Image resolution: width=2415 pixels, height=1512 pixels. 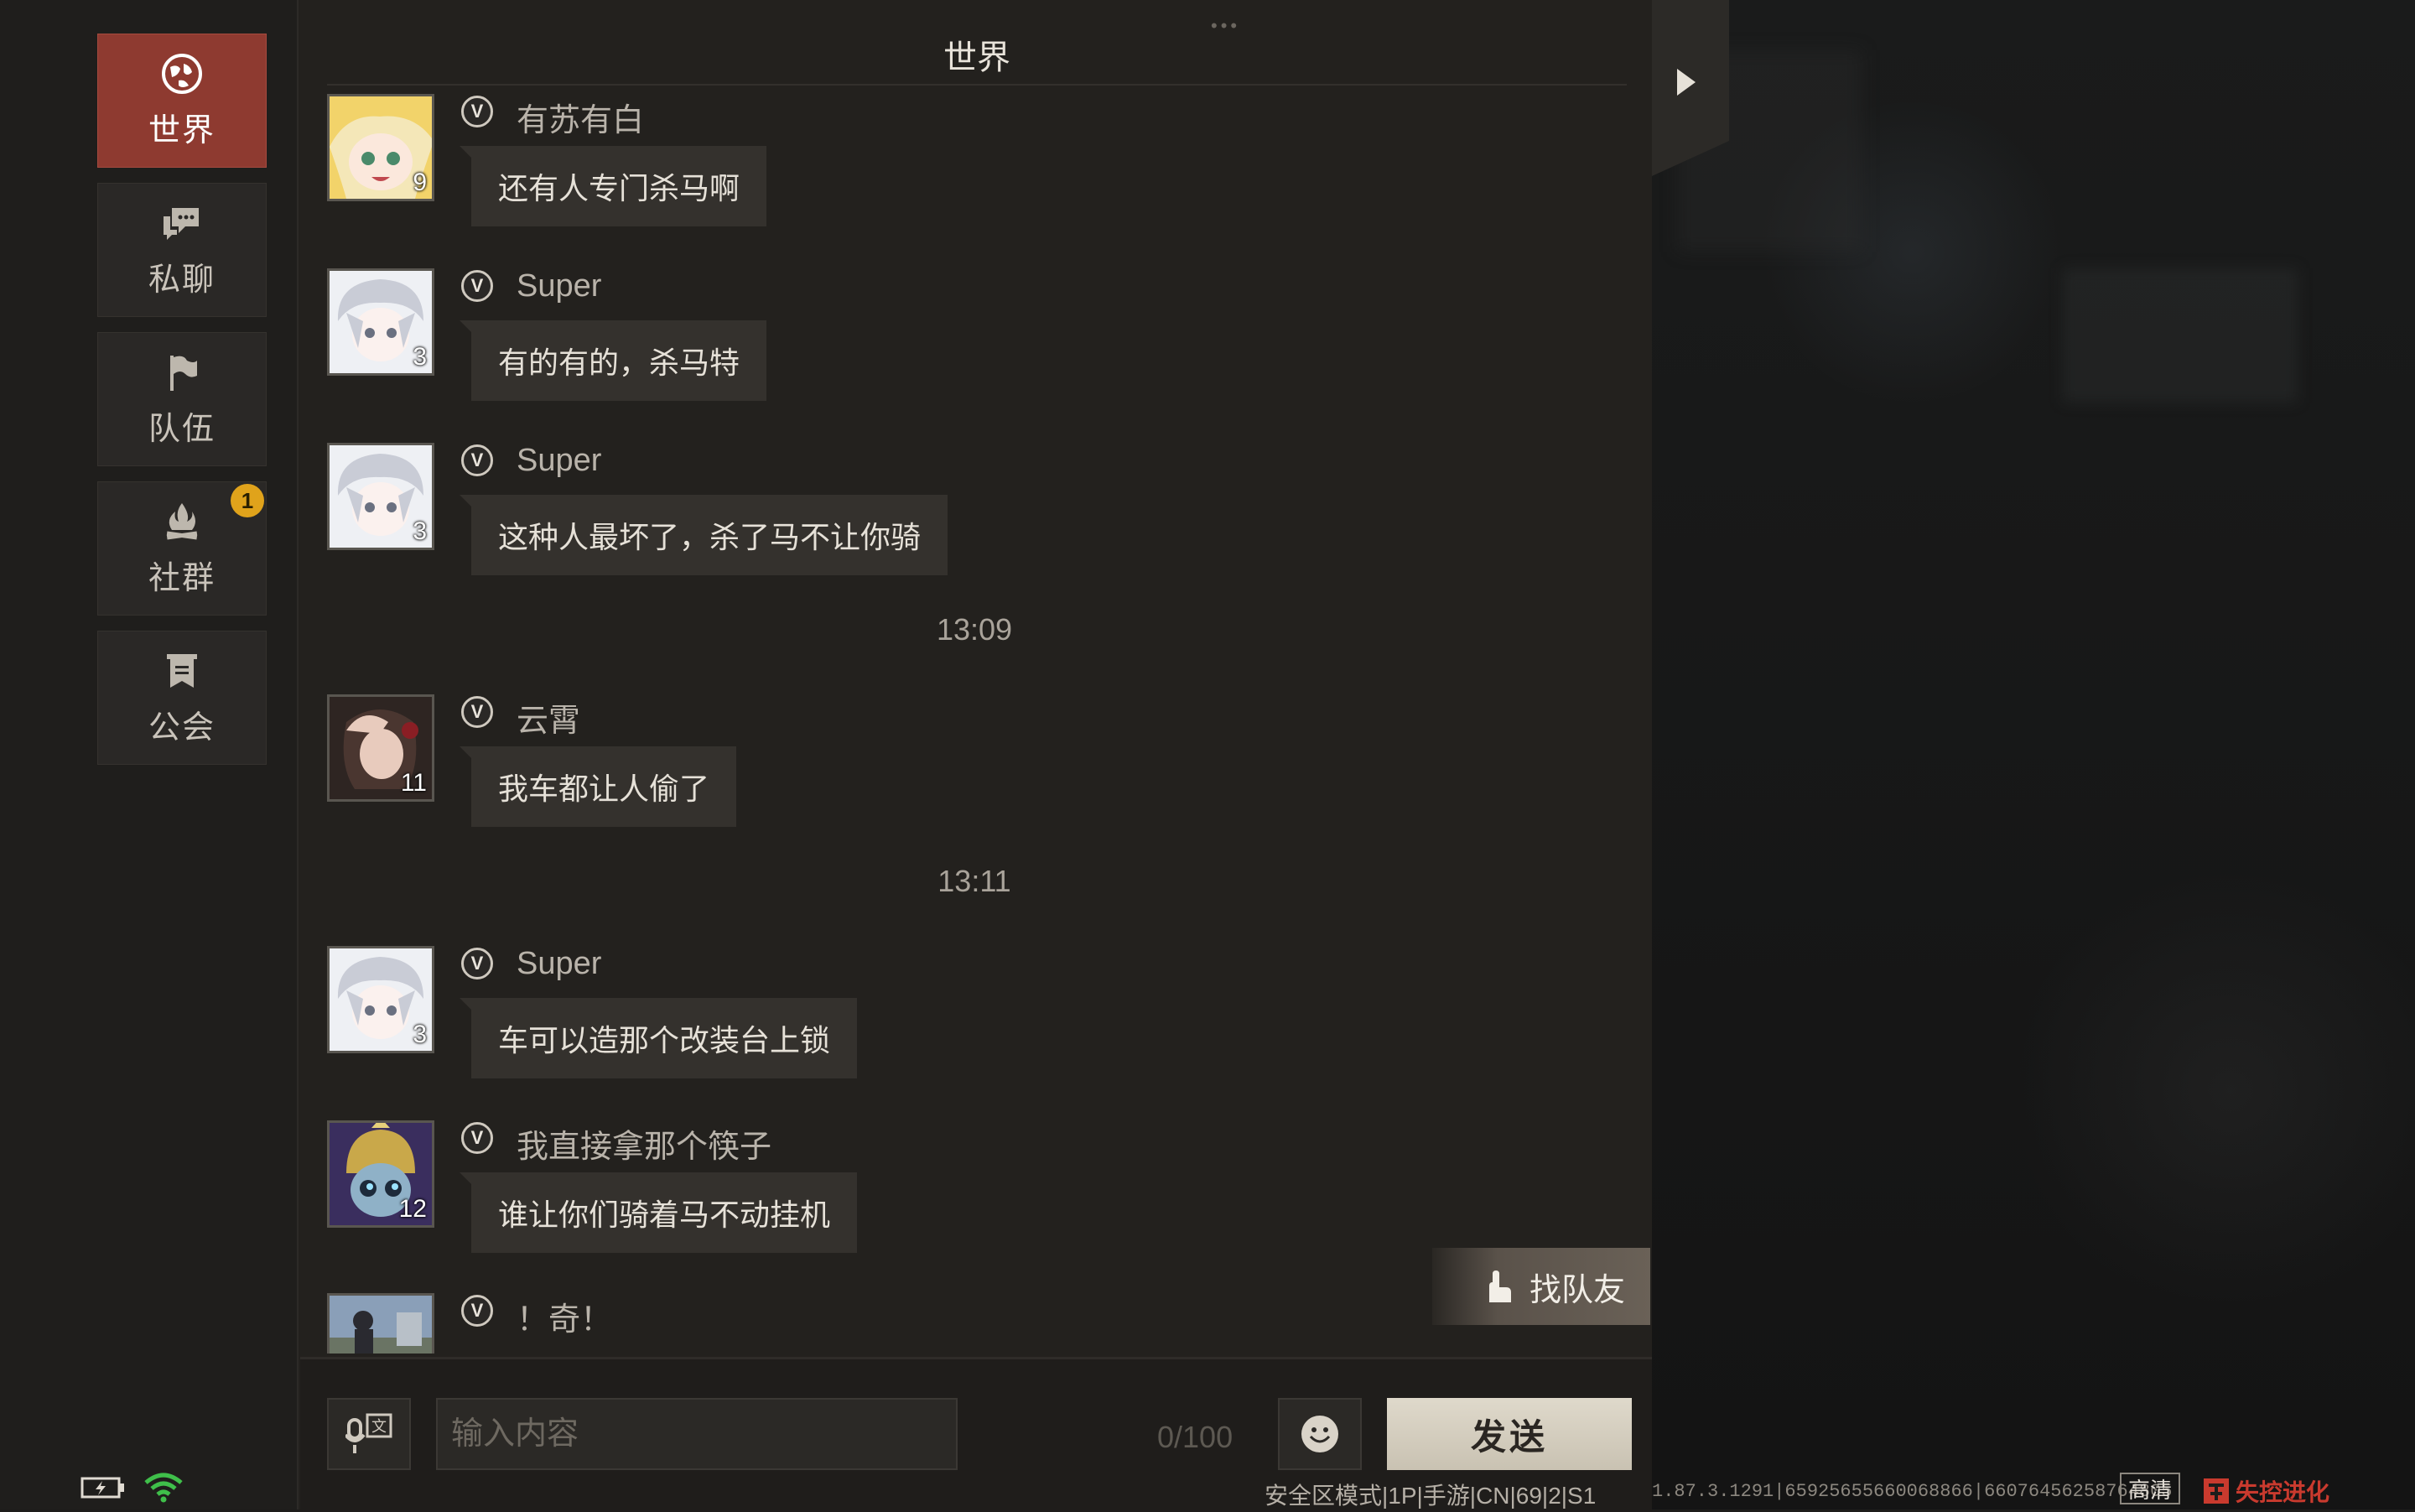 I want to click on game-logo: 失控进化, so click(x=2265, y=1491).